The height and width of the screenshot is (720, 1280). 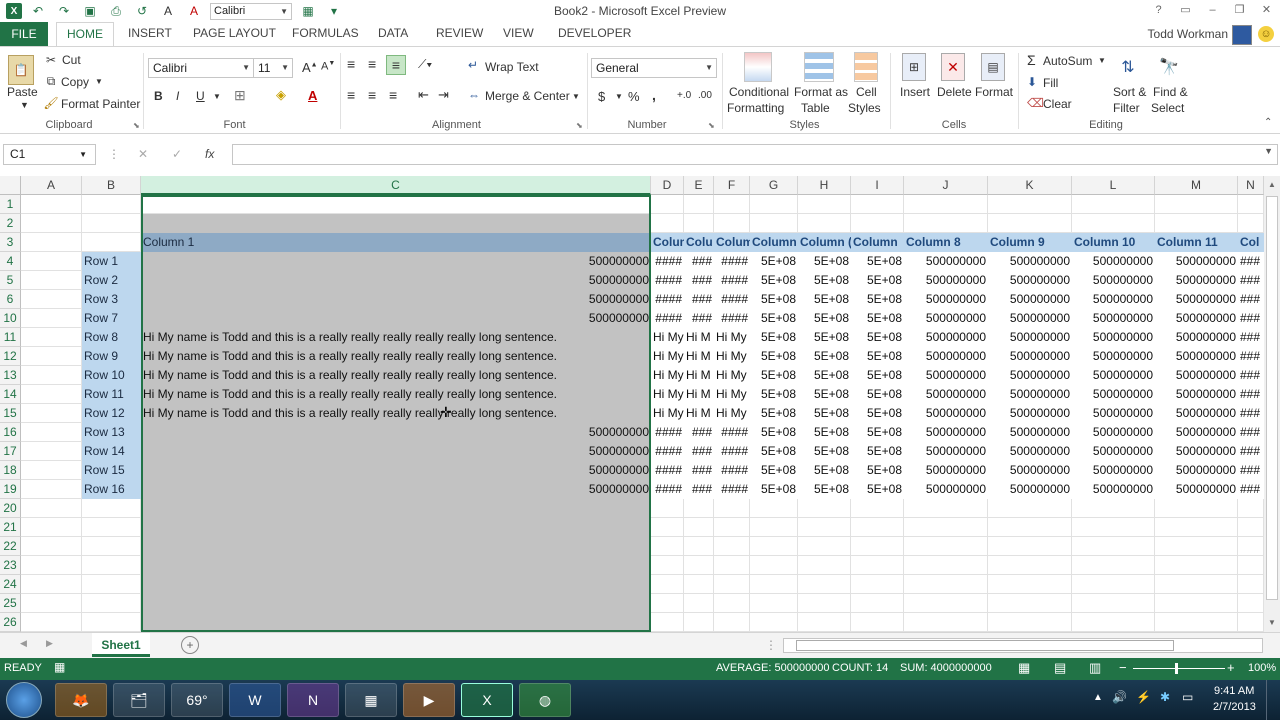 What do you see at coordinates (111, 356) in the screenshot?
I see `row-label-cell: Row 9` at bounding box center [111, 356].